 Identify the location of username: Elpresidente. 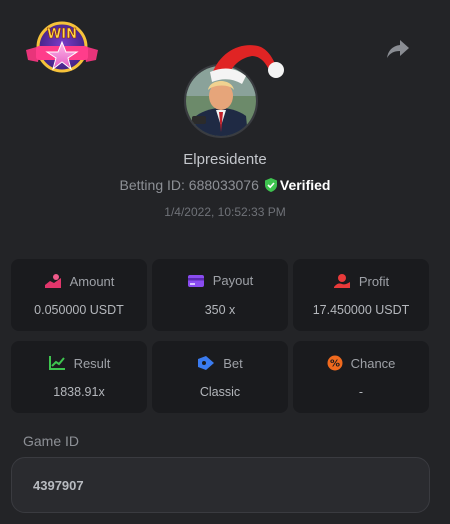
(225, 159).